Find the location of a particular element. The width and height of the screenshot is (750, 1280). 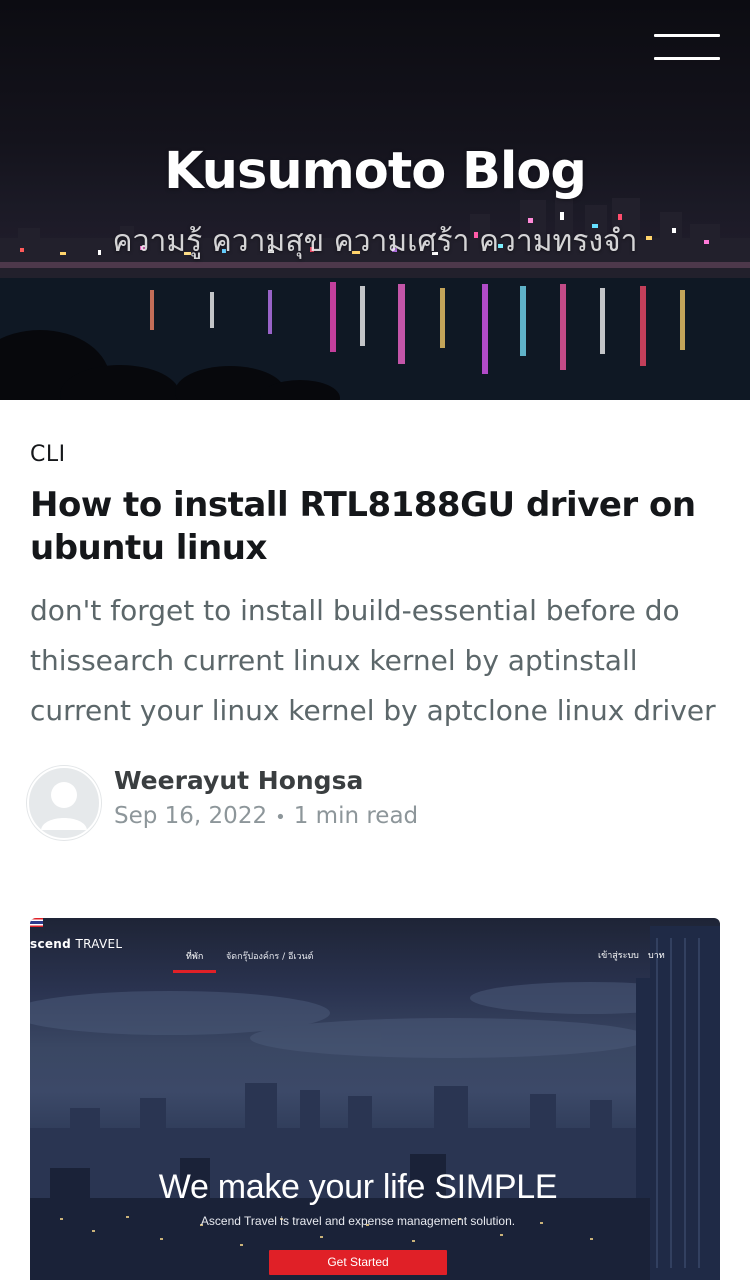

post-tag: CLI is located at coordinates (48, 454).